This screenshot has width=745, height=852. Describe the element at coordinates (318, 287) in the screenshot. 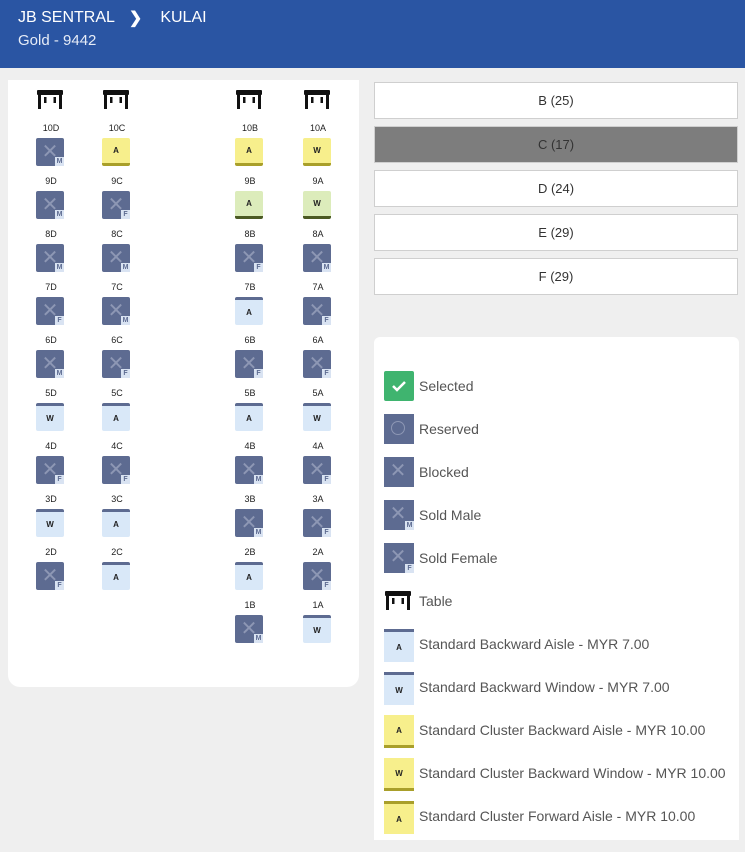

I see `seat-number: 7A` at that location.